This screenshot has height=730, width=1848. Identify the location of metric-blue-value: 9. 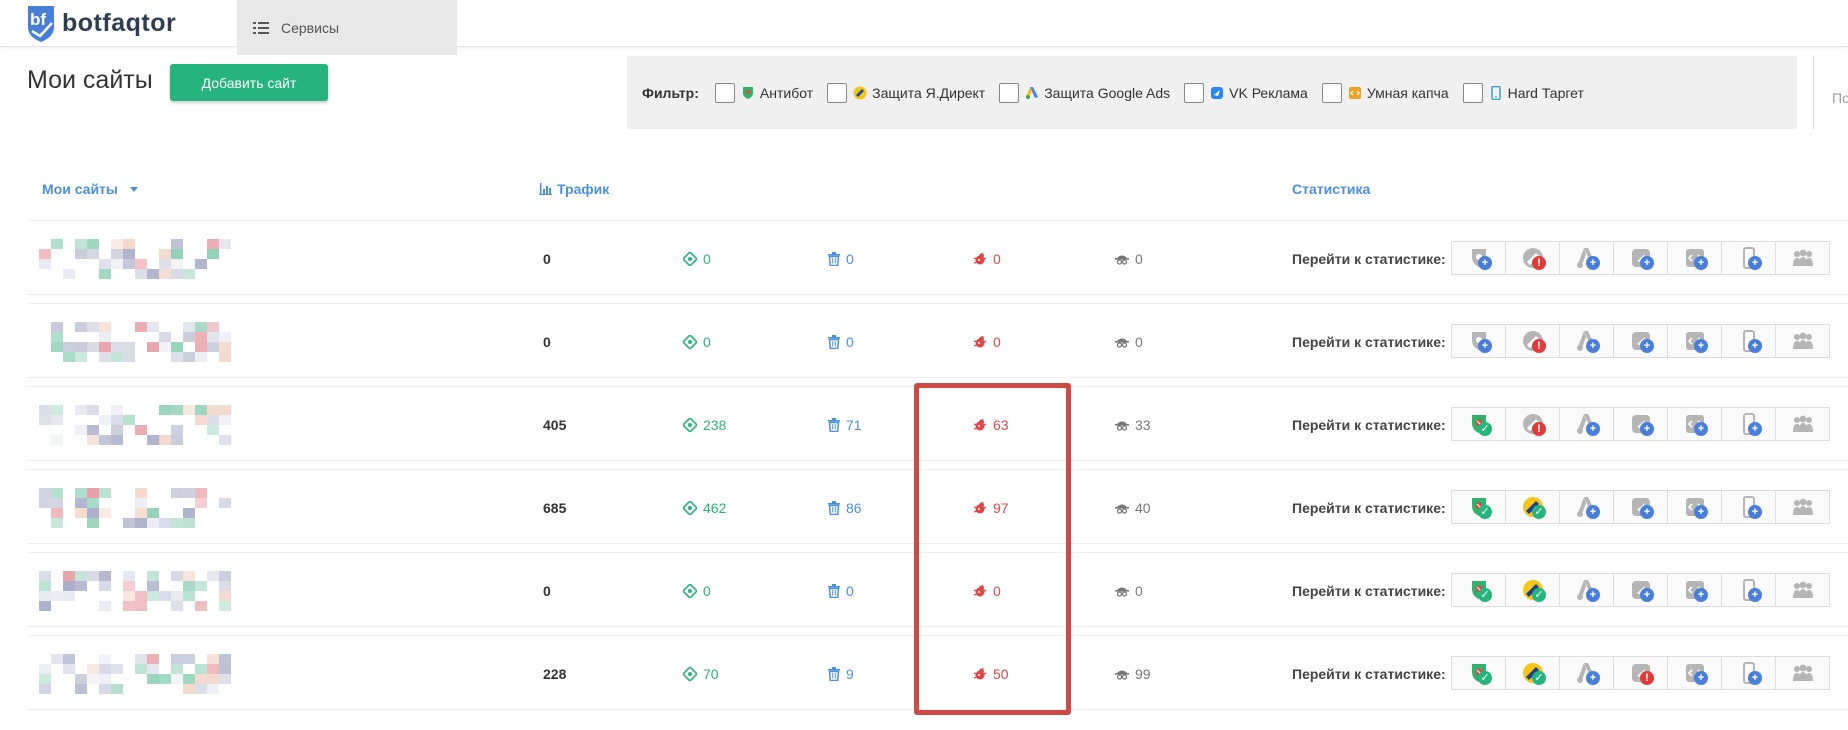
(850, 673).